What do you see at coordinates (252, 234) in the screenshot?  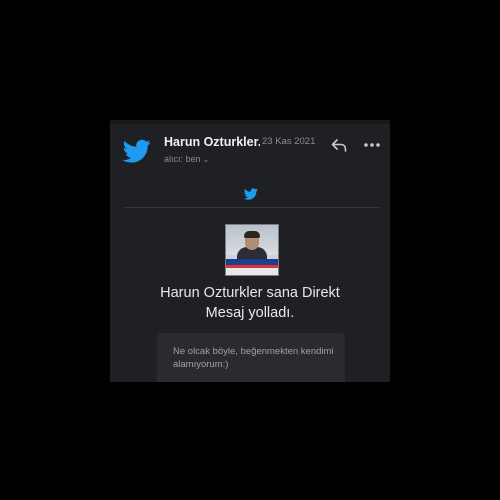 I see `photo-hair` at bounding box center [252, 234].